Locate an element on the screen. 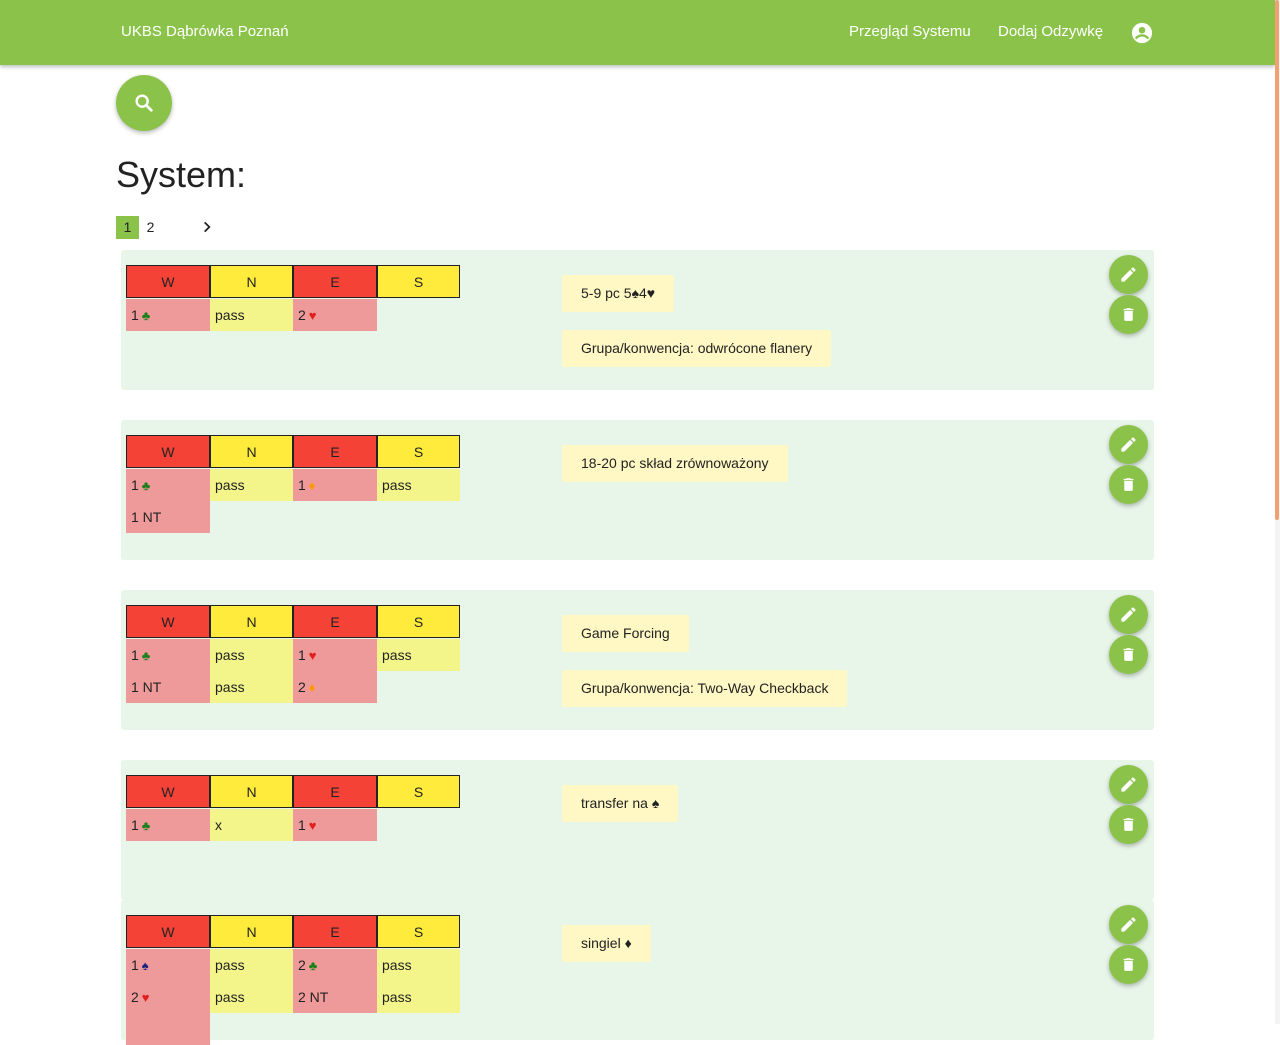 The width and height of the screenshot is (1280, 1045). bid-description-tag: 5-9 pc 5♠4♥ is located at coordinates (618, 293).